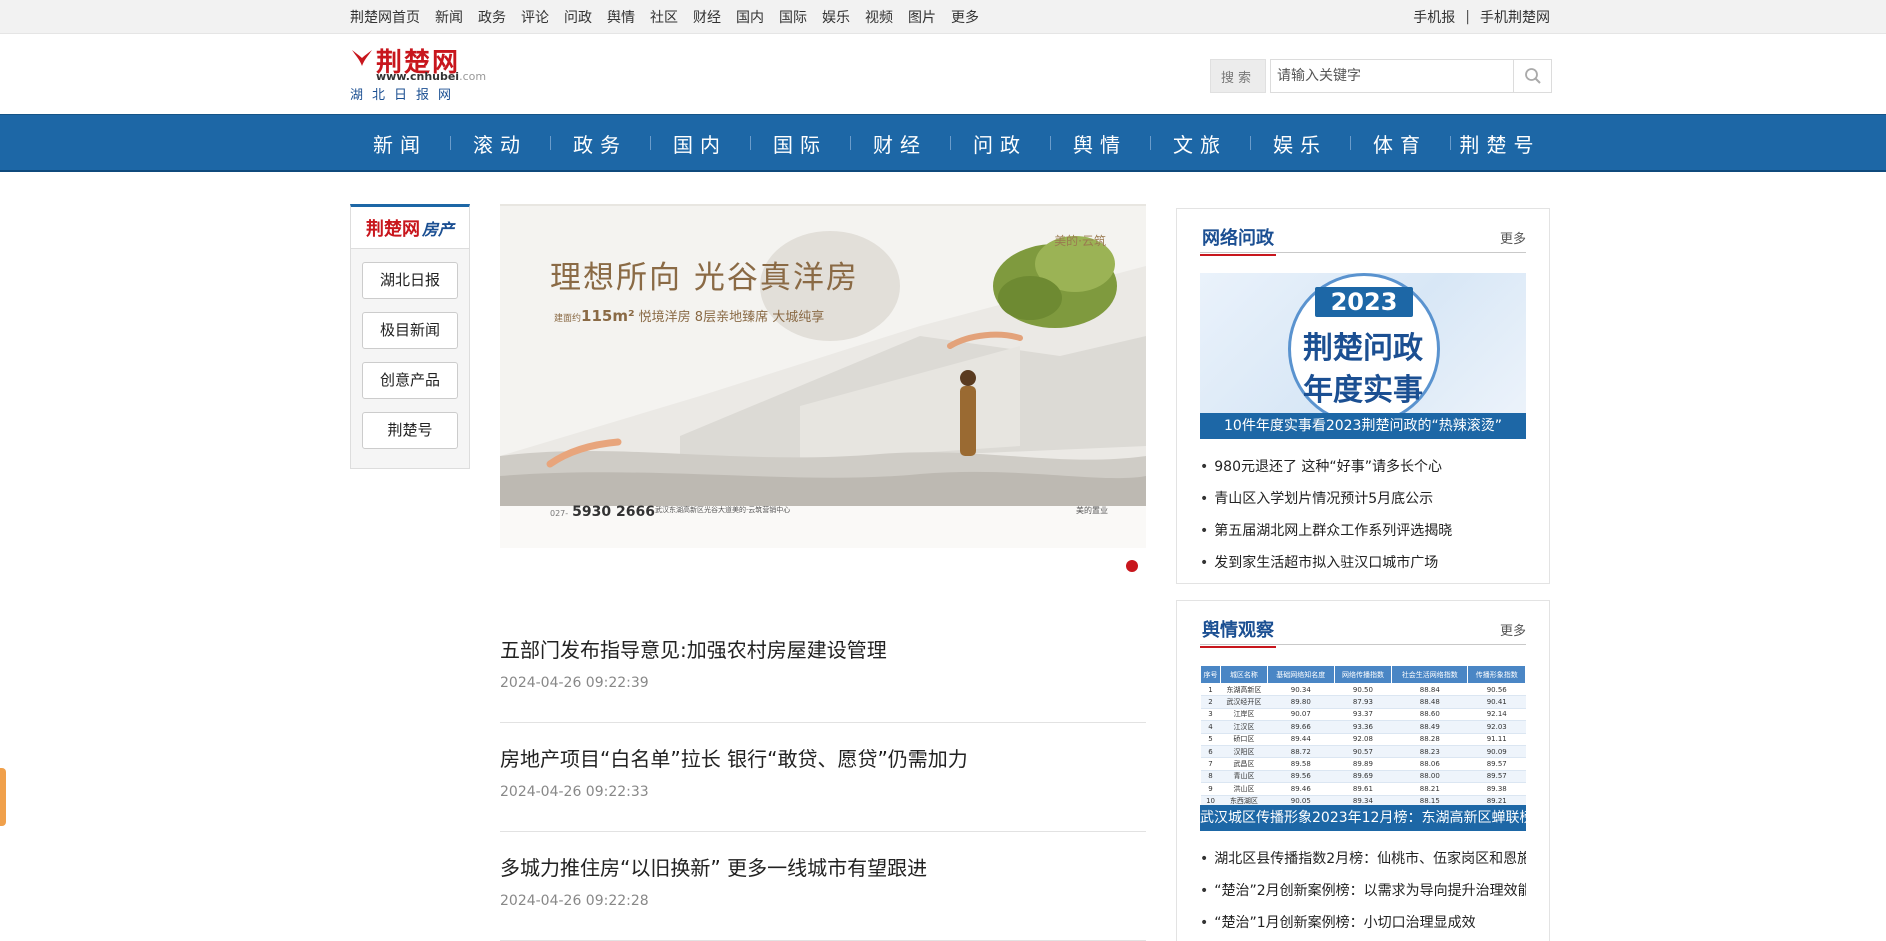 The width and height of the screenshot is (1886, 941). Describe the element at coordinates (1210, 702) in the screenshot. I see `table-cell: 2` at that location.